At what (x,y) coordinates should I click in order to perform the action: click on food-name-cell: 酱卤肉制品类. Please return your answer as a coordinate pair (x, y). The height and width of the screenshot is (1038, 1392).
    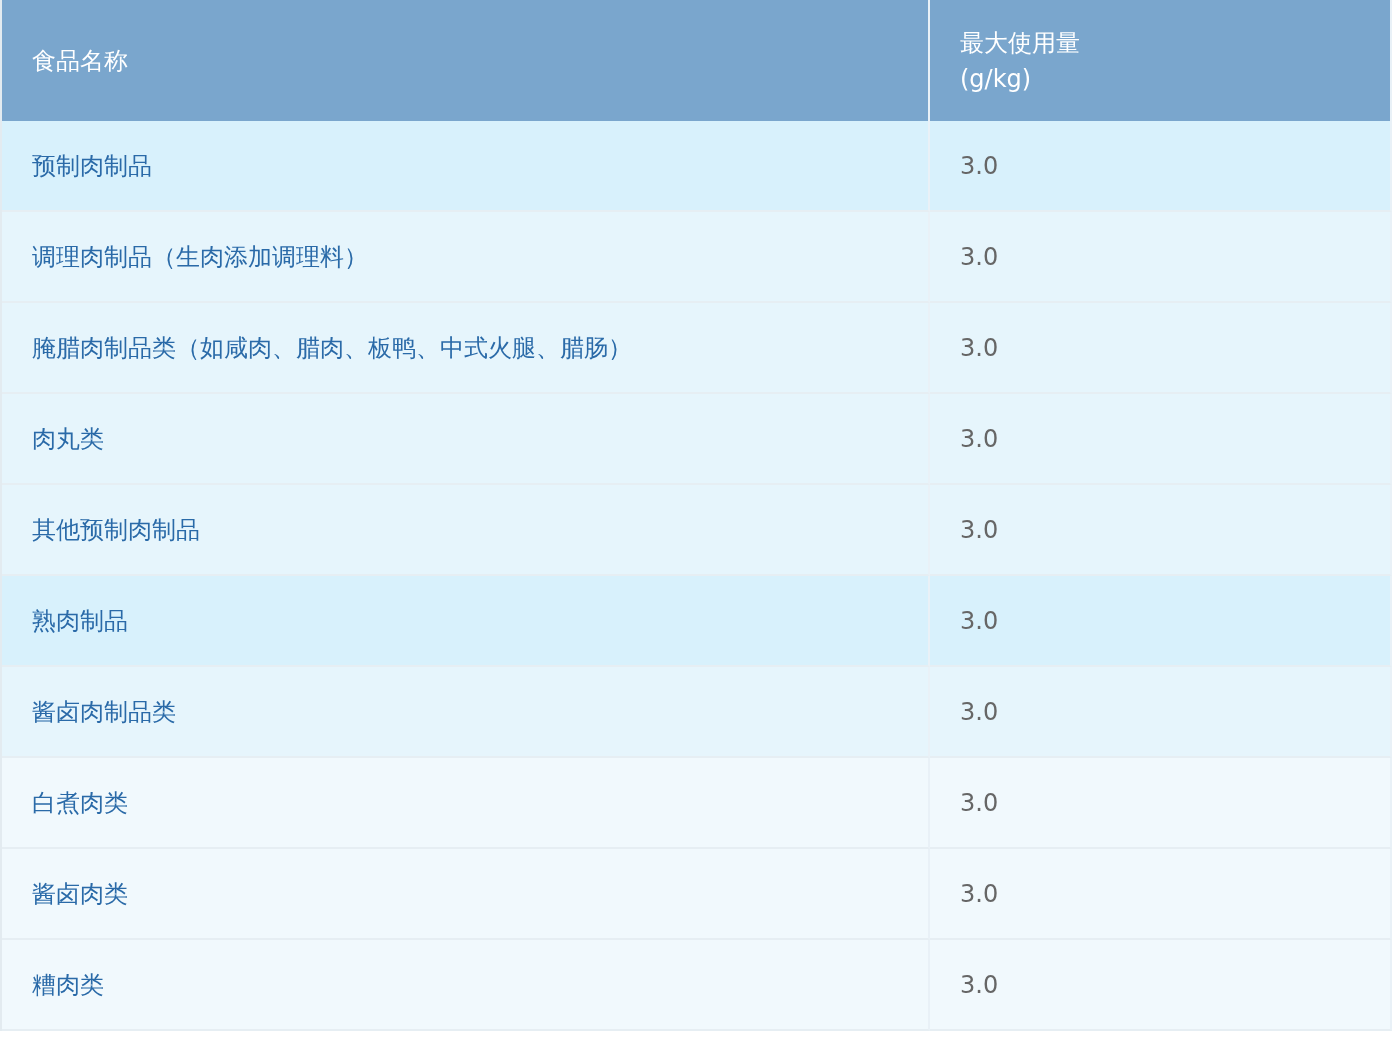
    Looking at the image, I should click on (466, 712).